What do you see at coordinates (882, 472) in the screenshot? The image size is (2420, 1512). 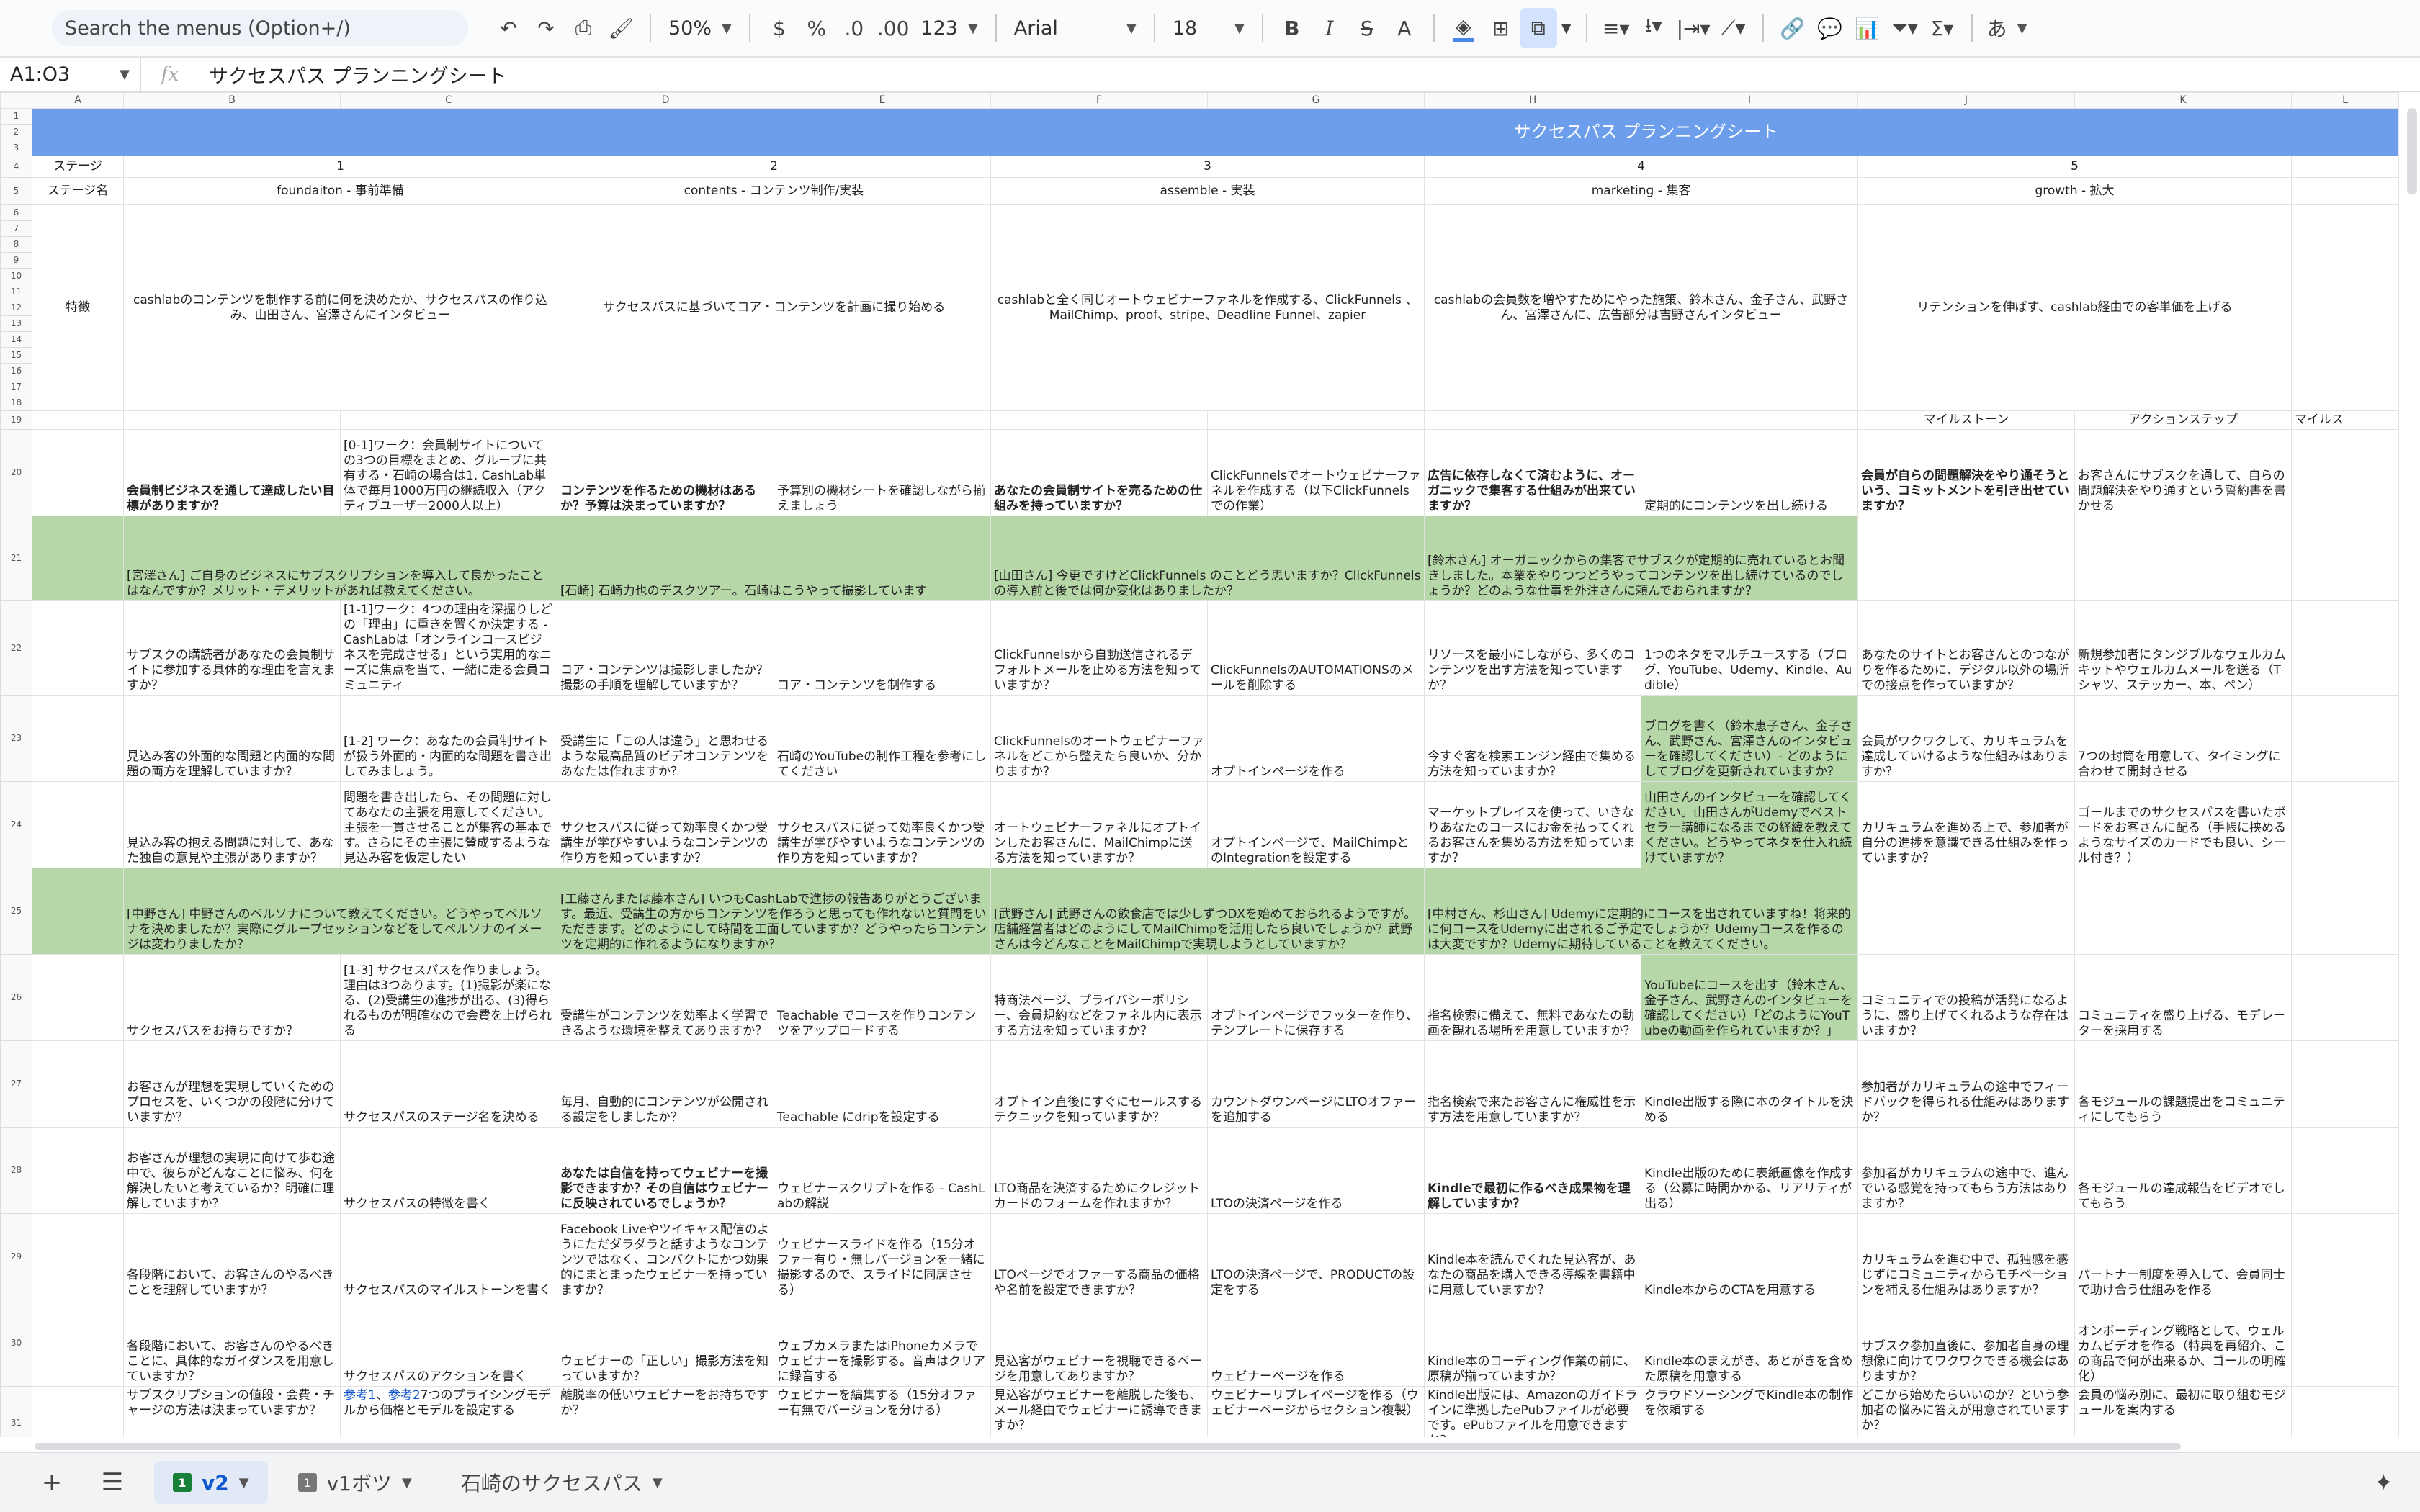 I see `cell: 予算別の機材シートを確認しながら揃えましょう` at bounding box center [882, 472].